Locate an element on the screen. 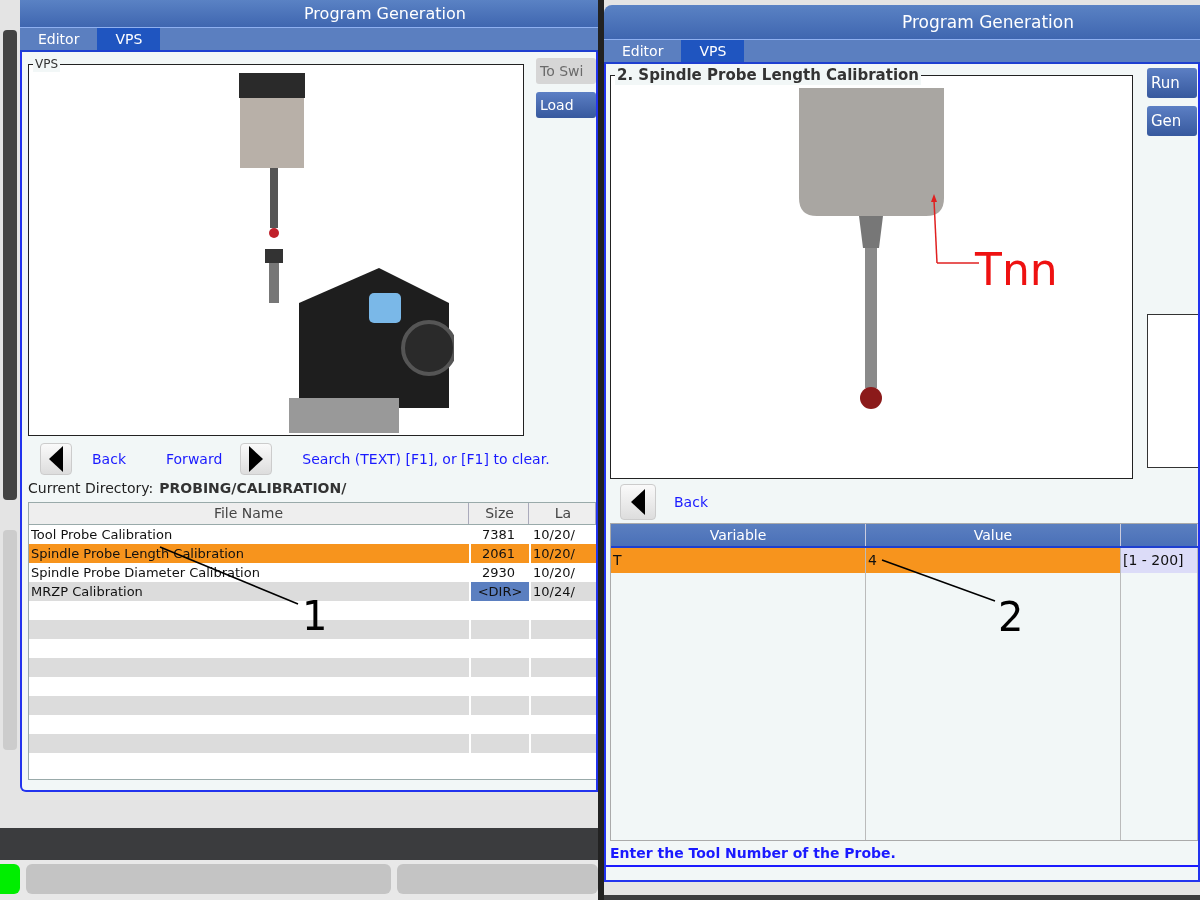 The height and width of the screenshot is (900, 1200). size-cell-text: 2930 is located at coordinates (498, 573).